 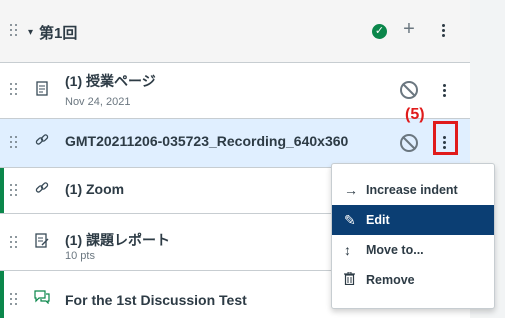 I want to click on trash-icon, so click(x=355, y=279).